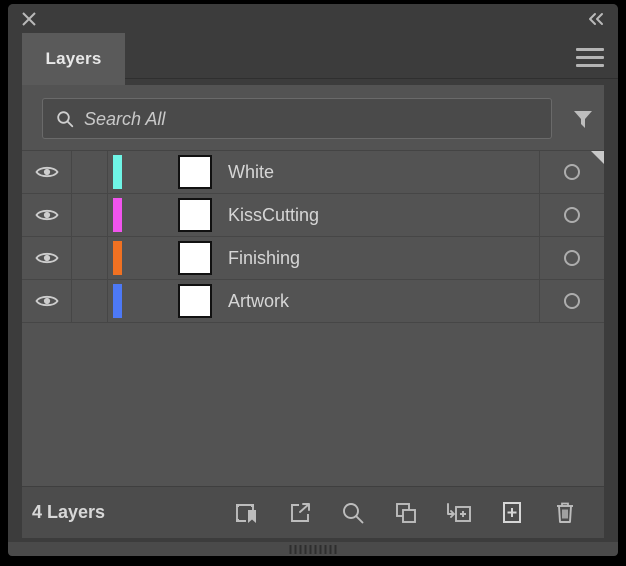 This screenshot has height=566, width=626. What do you see at coordinates (274, 214) in the screenshot?
I see `layer-name: KissCutting` at bounding box center [274, 214].